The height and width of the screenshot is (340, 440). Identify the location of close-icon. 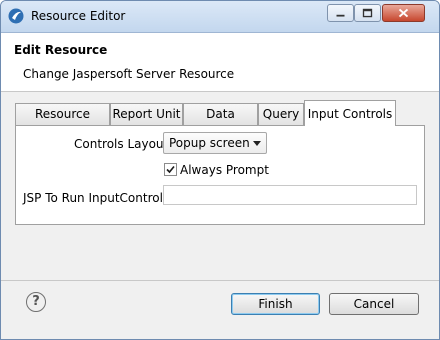
(403, 13).